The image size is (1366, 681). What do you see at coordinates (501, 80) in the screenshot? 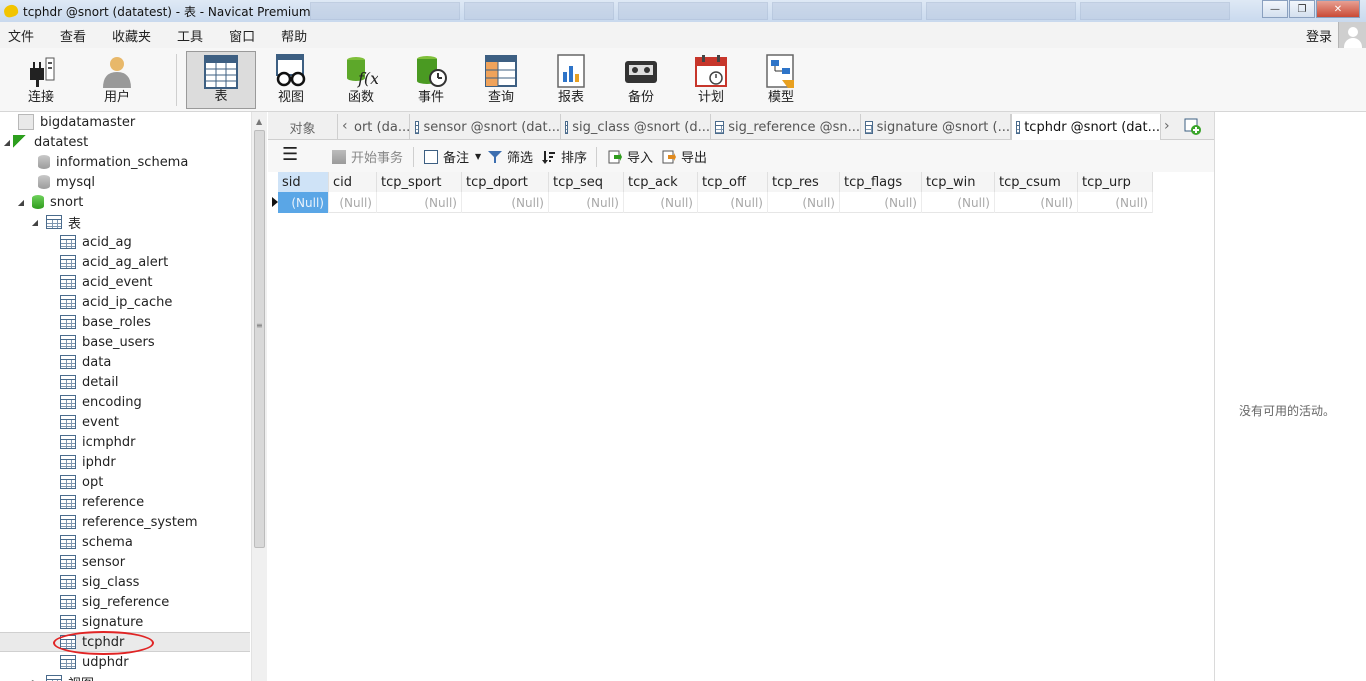
I see `query-button: 查询` at bounding box center [501, 80].